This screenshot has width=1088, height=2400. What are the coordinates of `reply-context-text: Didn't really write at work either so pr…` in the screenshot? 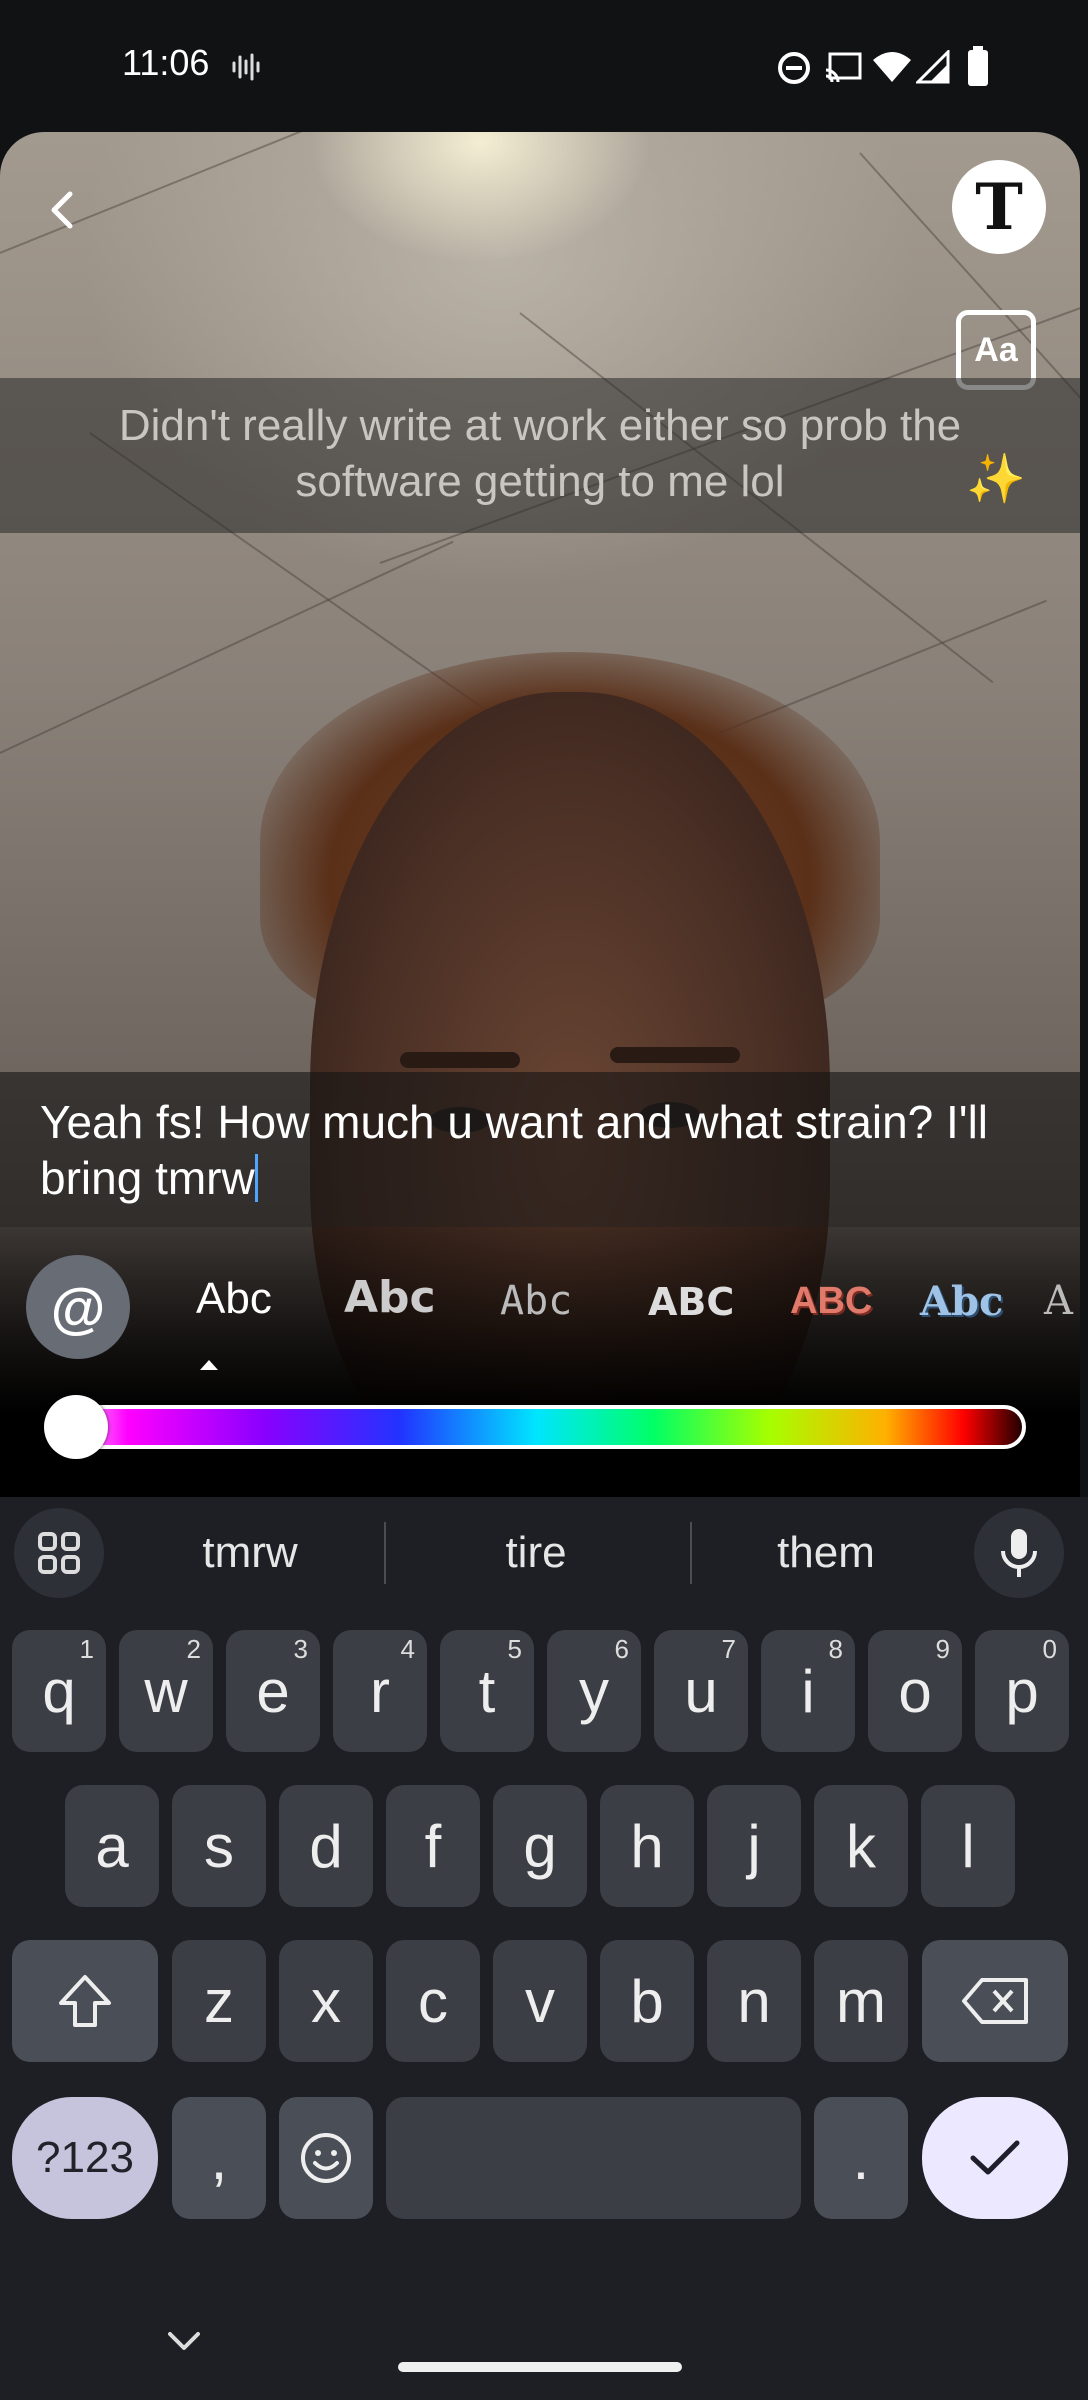 It's located at (540, 453).